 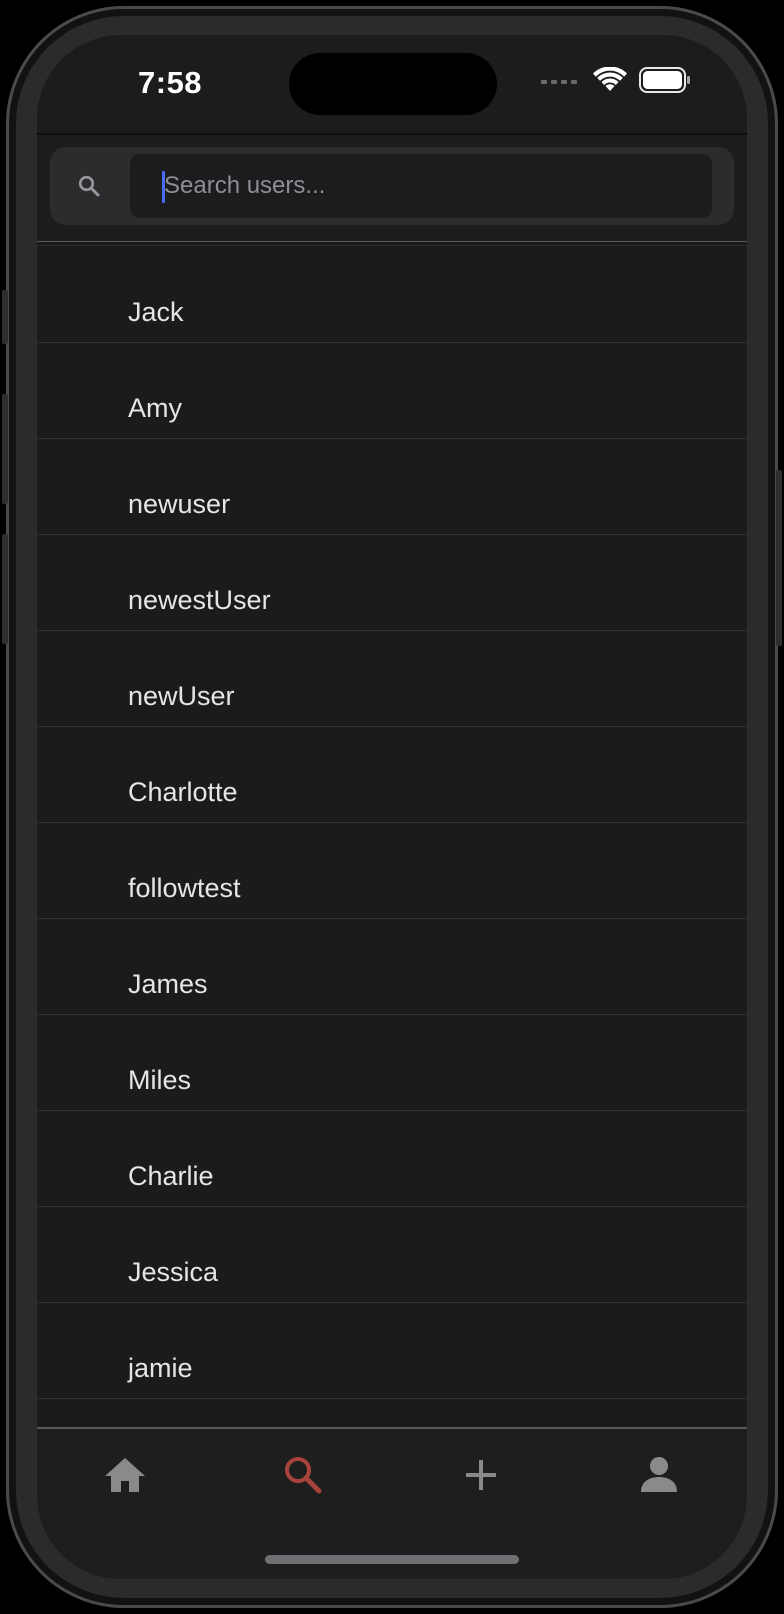 What do you see at coordinates (155, 408) in the screenshot?
I see `username: Amy` at bounding box center [155, 408].